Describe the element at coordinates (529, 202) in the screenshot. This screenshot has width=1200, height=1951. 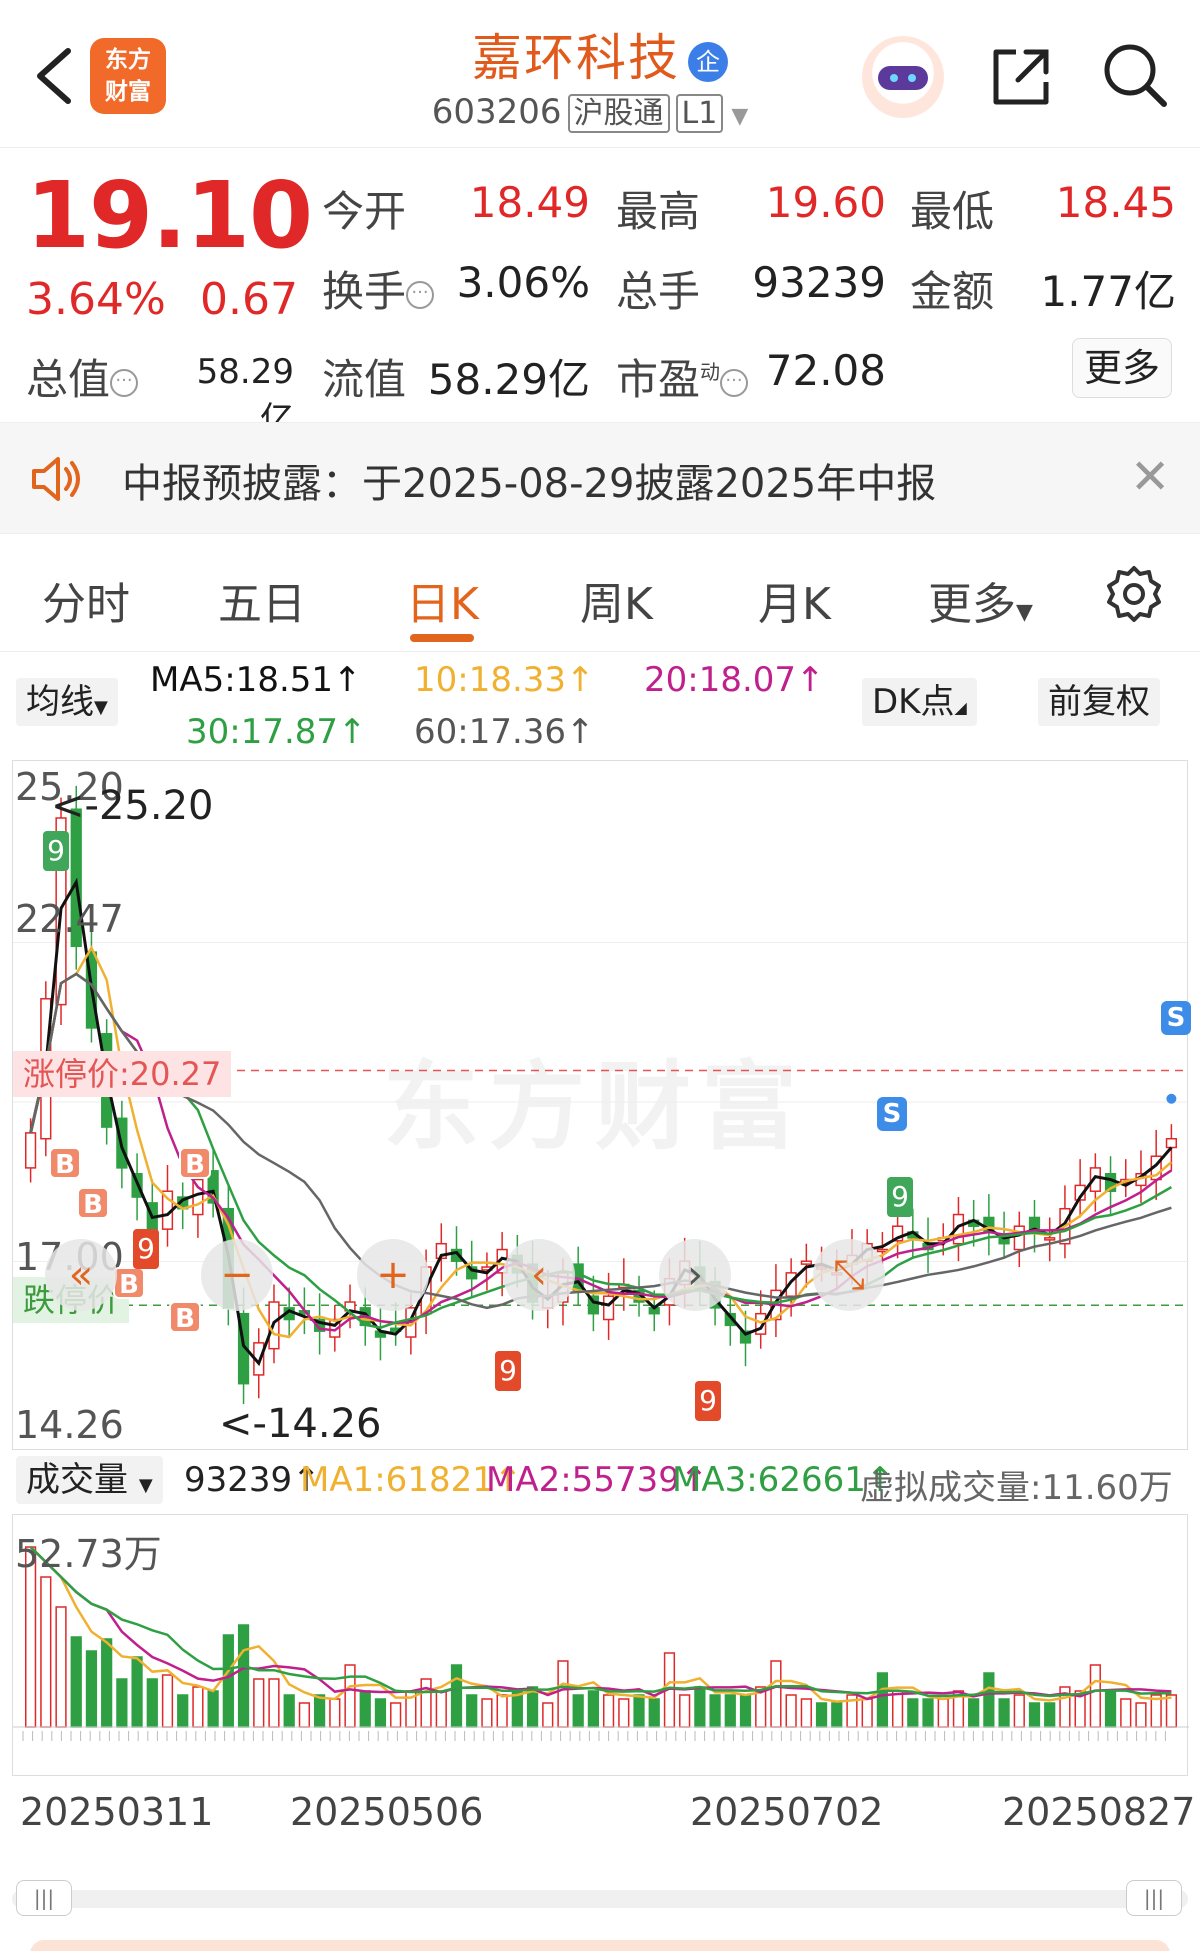
I see `open-value: 18.49` at that location.